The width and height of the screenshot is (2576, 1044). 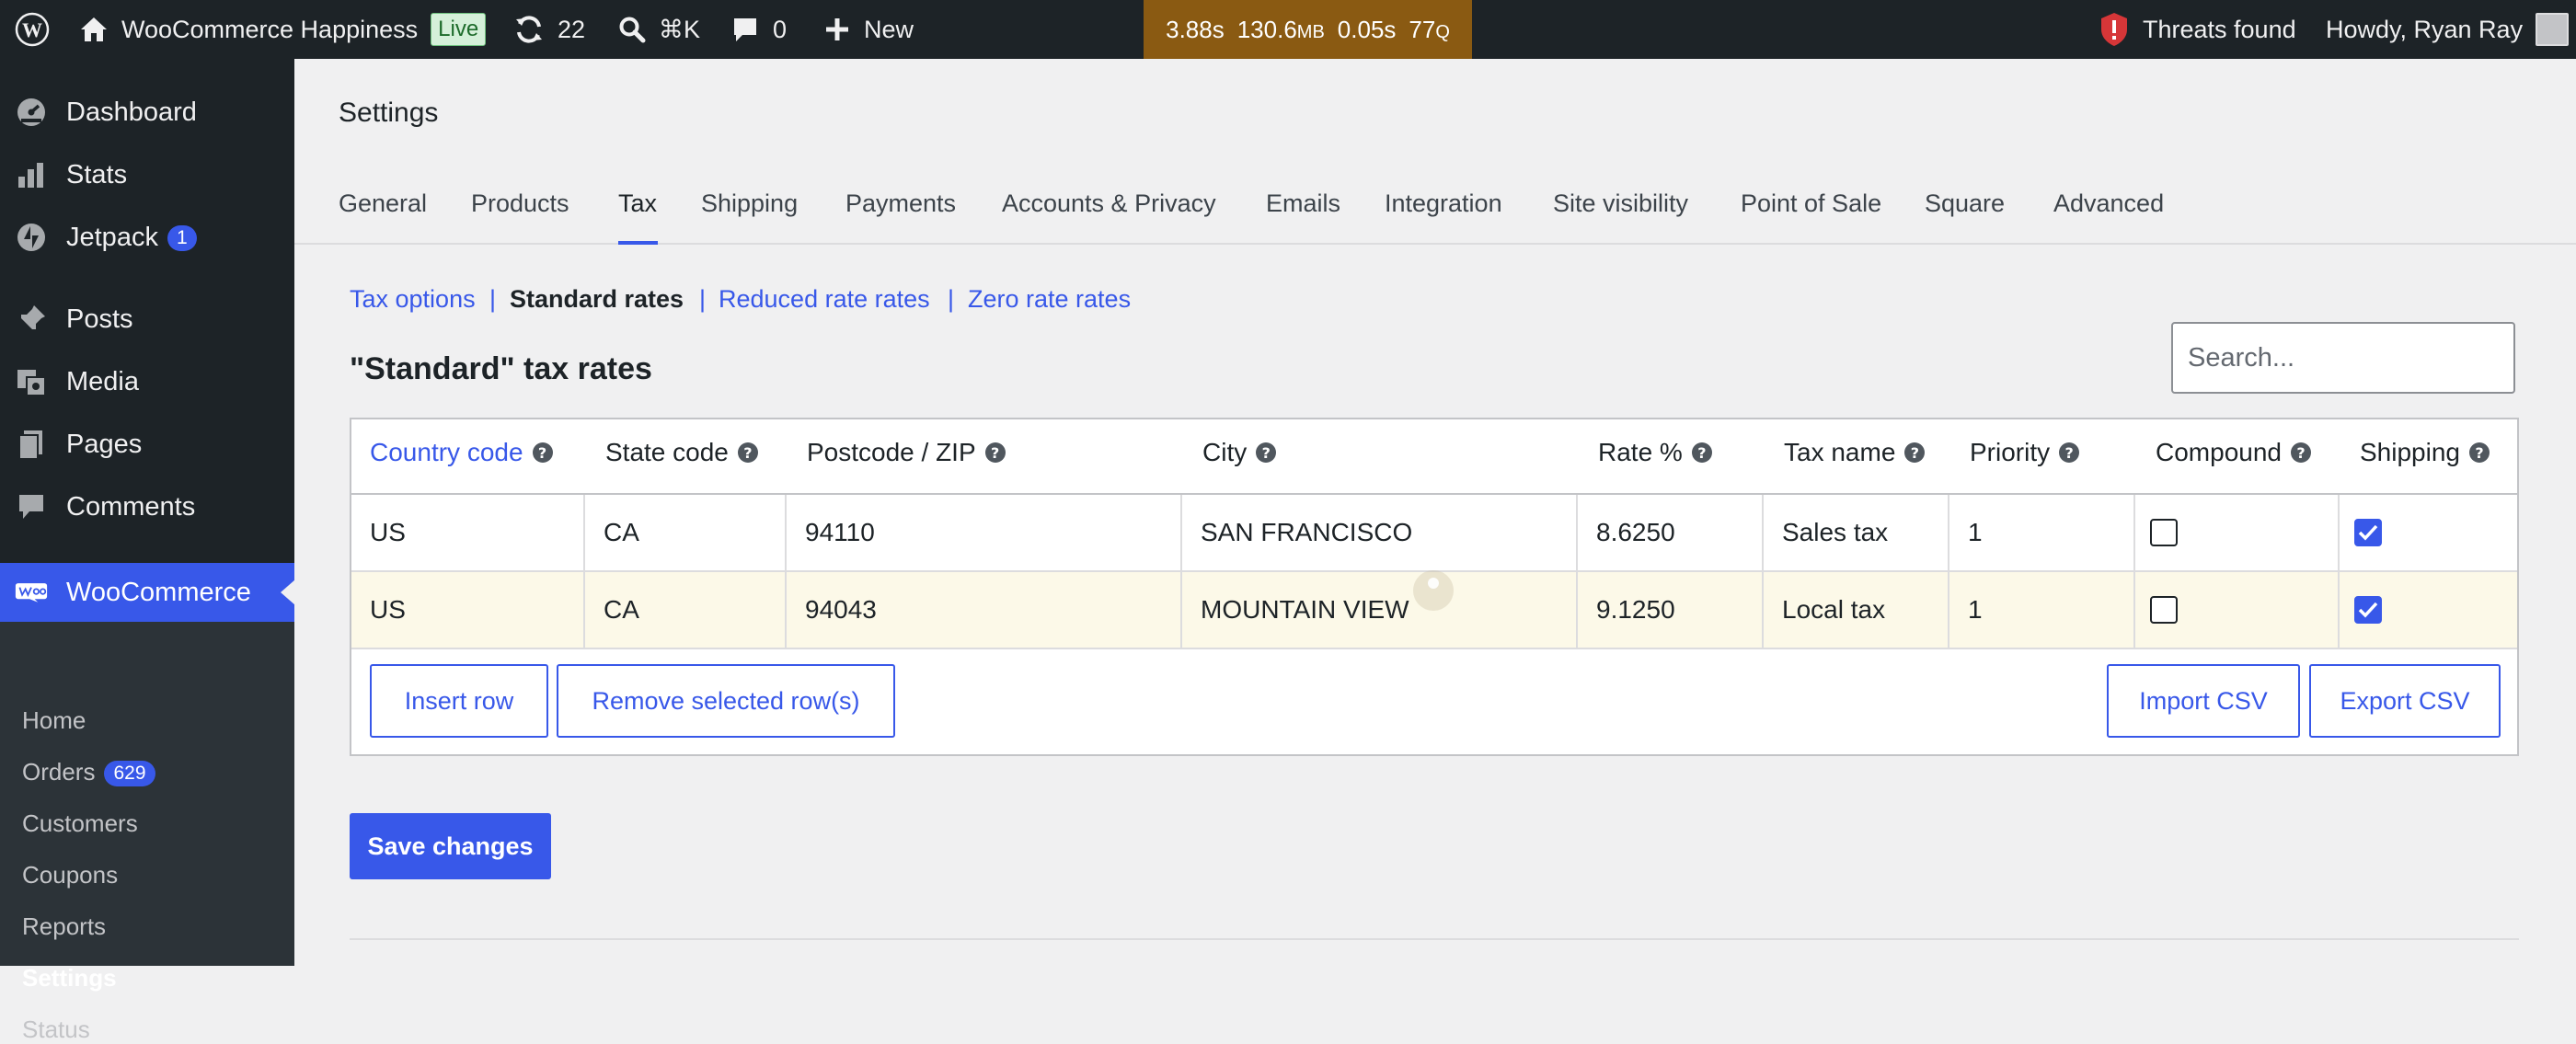 I want to click on insert-row-button: Insert row, so click(x=459, y=701).